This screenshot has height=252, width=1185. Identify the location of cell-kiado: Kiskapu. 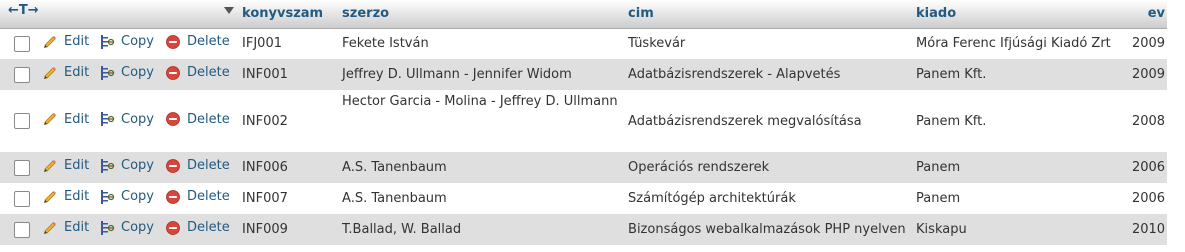
(941, 229).